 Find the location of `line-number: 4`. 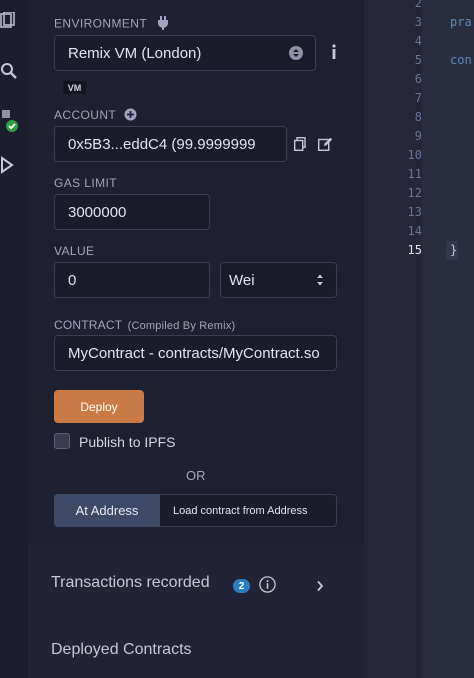

line-number: 4 is located at coordinates (418, 41).